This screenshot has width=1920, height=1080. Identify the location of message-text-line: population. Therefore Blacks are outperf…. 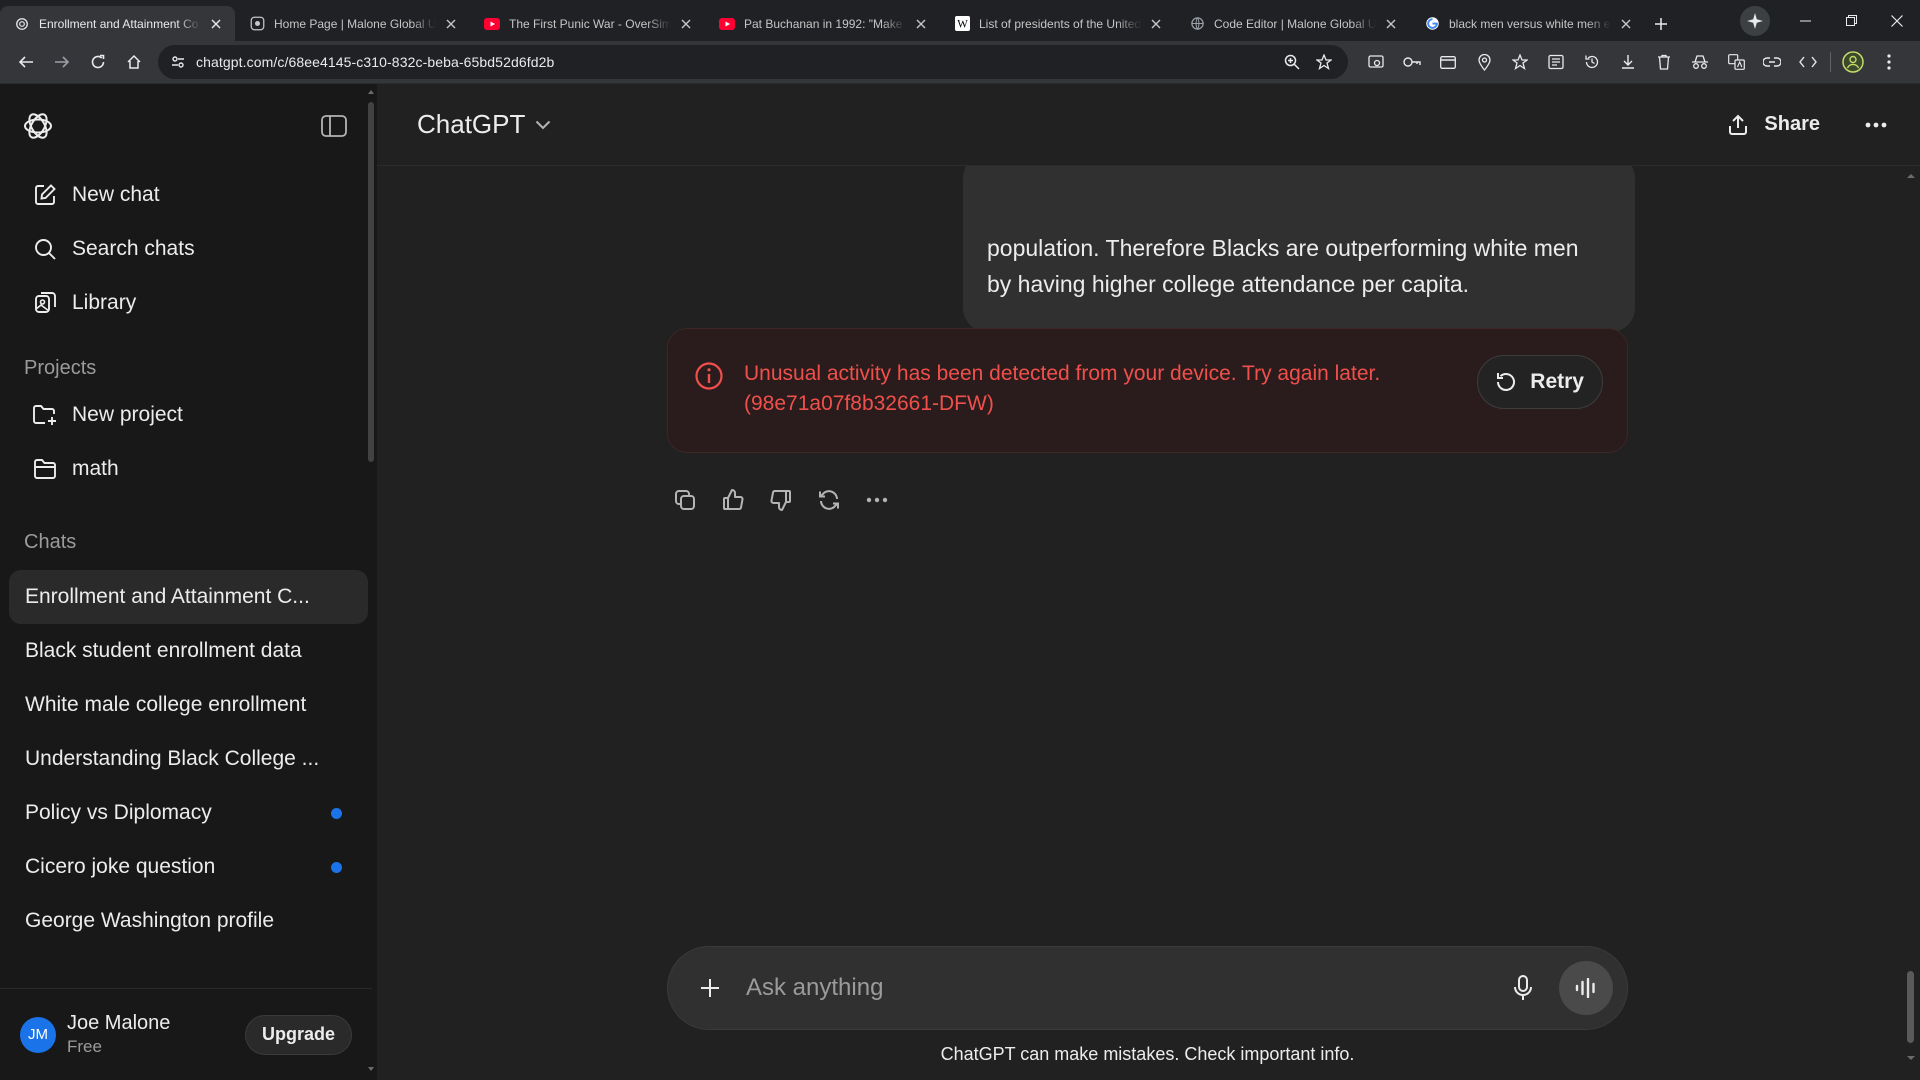
(1283, 248).